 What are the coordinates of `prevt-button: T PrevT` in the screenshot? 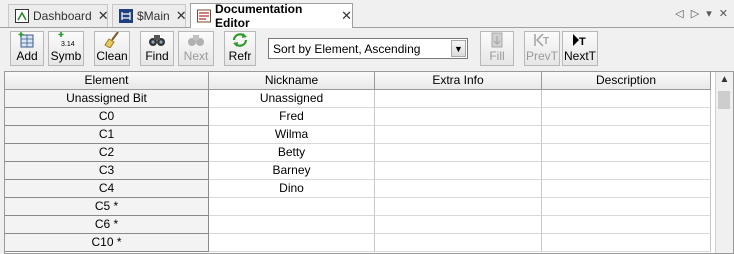 It's located at (542, 48).